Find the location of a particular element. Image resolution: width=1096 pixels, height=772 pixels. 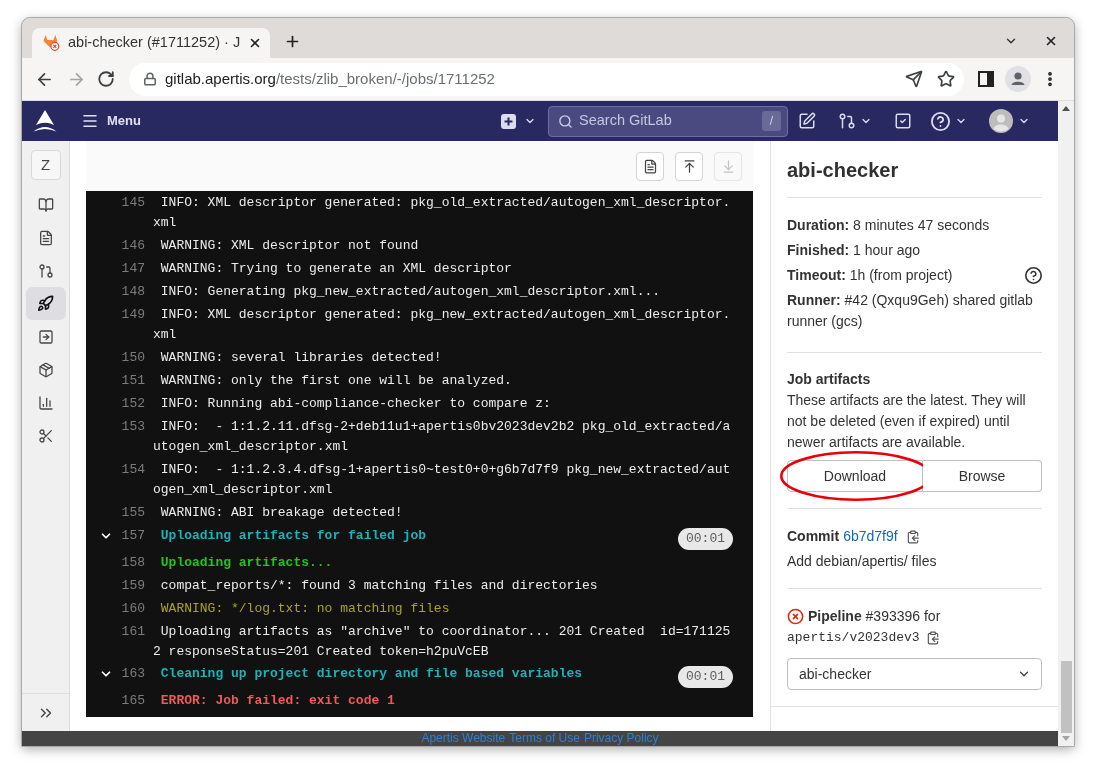

log-text: Uploading artifacts as "archive" to coordinator... 201 Created id=1711252 responseStatus=201 Created token=h2puVcEB is located at coordinates (442, 641).